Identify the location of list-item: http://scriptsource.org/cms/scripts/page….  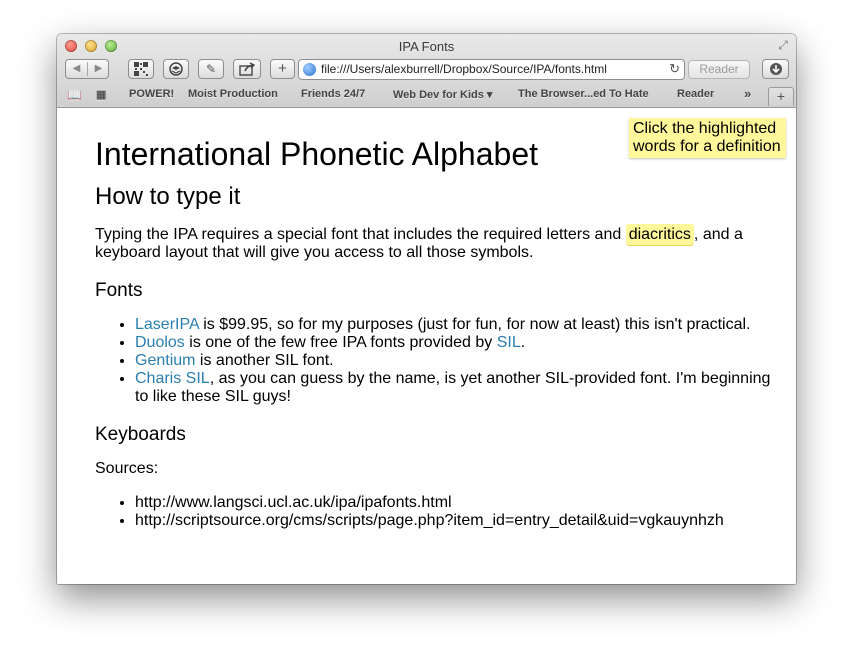
(455, 521).